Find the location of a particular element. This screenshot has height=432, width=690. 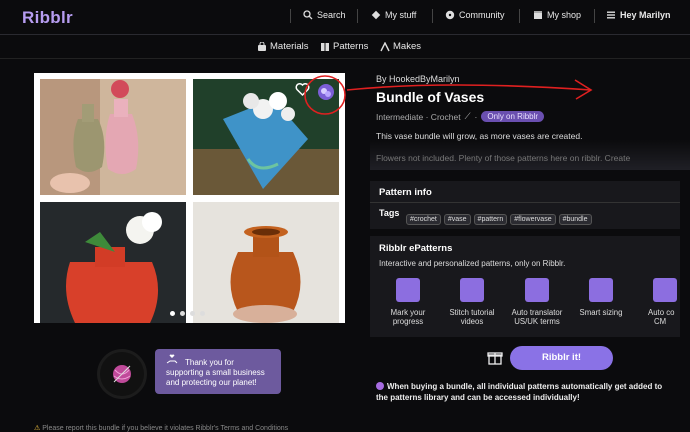

feature-mark-progress: Mark your progress is located at coordinates (408, 302).